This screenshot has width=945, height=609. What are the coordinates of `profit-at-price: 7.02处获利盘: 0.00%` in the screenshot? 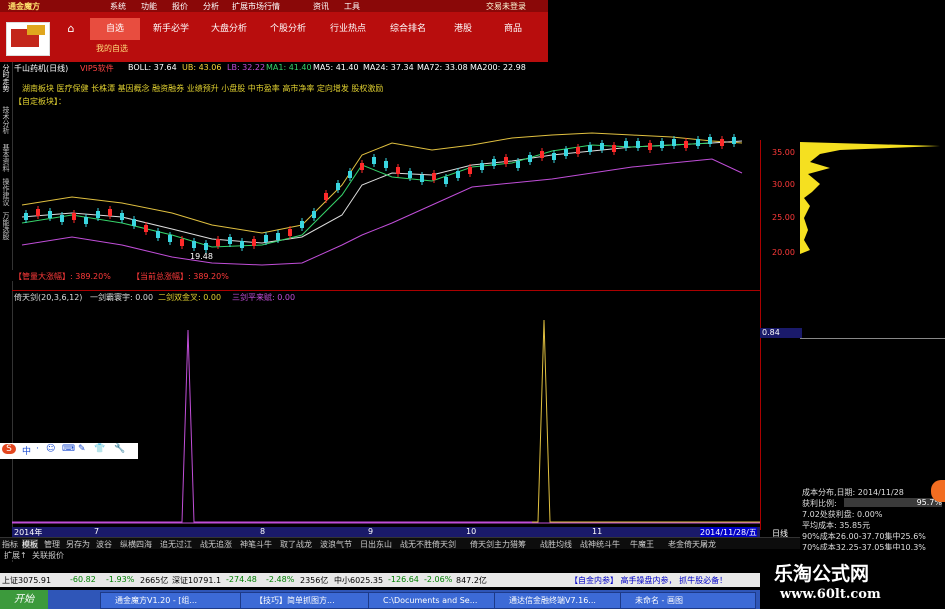 It's located at (842, 514).